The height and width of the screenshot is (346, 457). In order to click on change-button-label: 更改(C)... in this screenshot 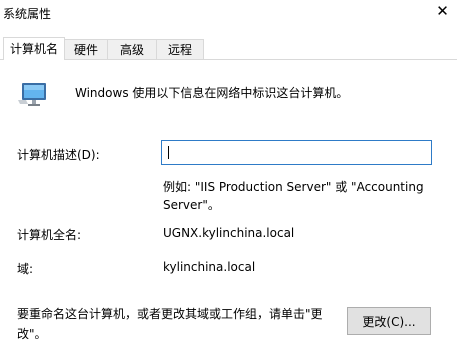, I will do `click(389, 321)`.